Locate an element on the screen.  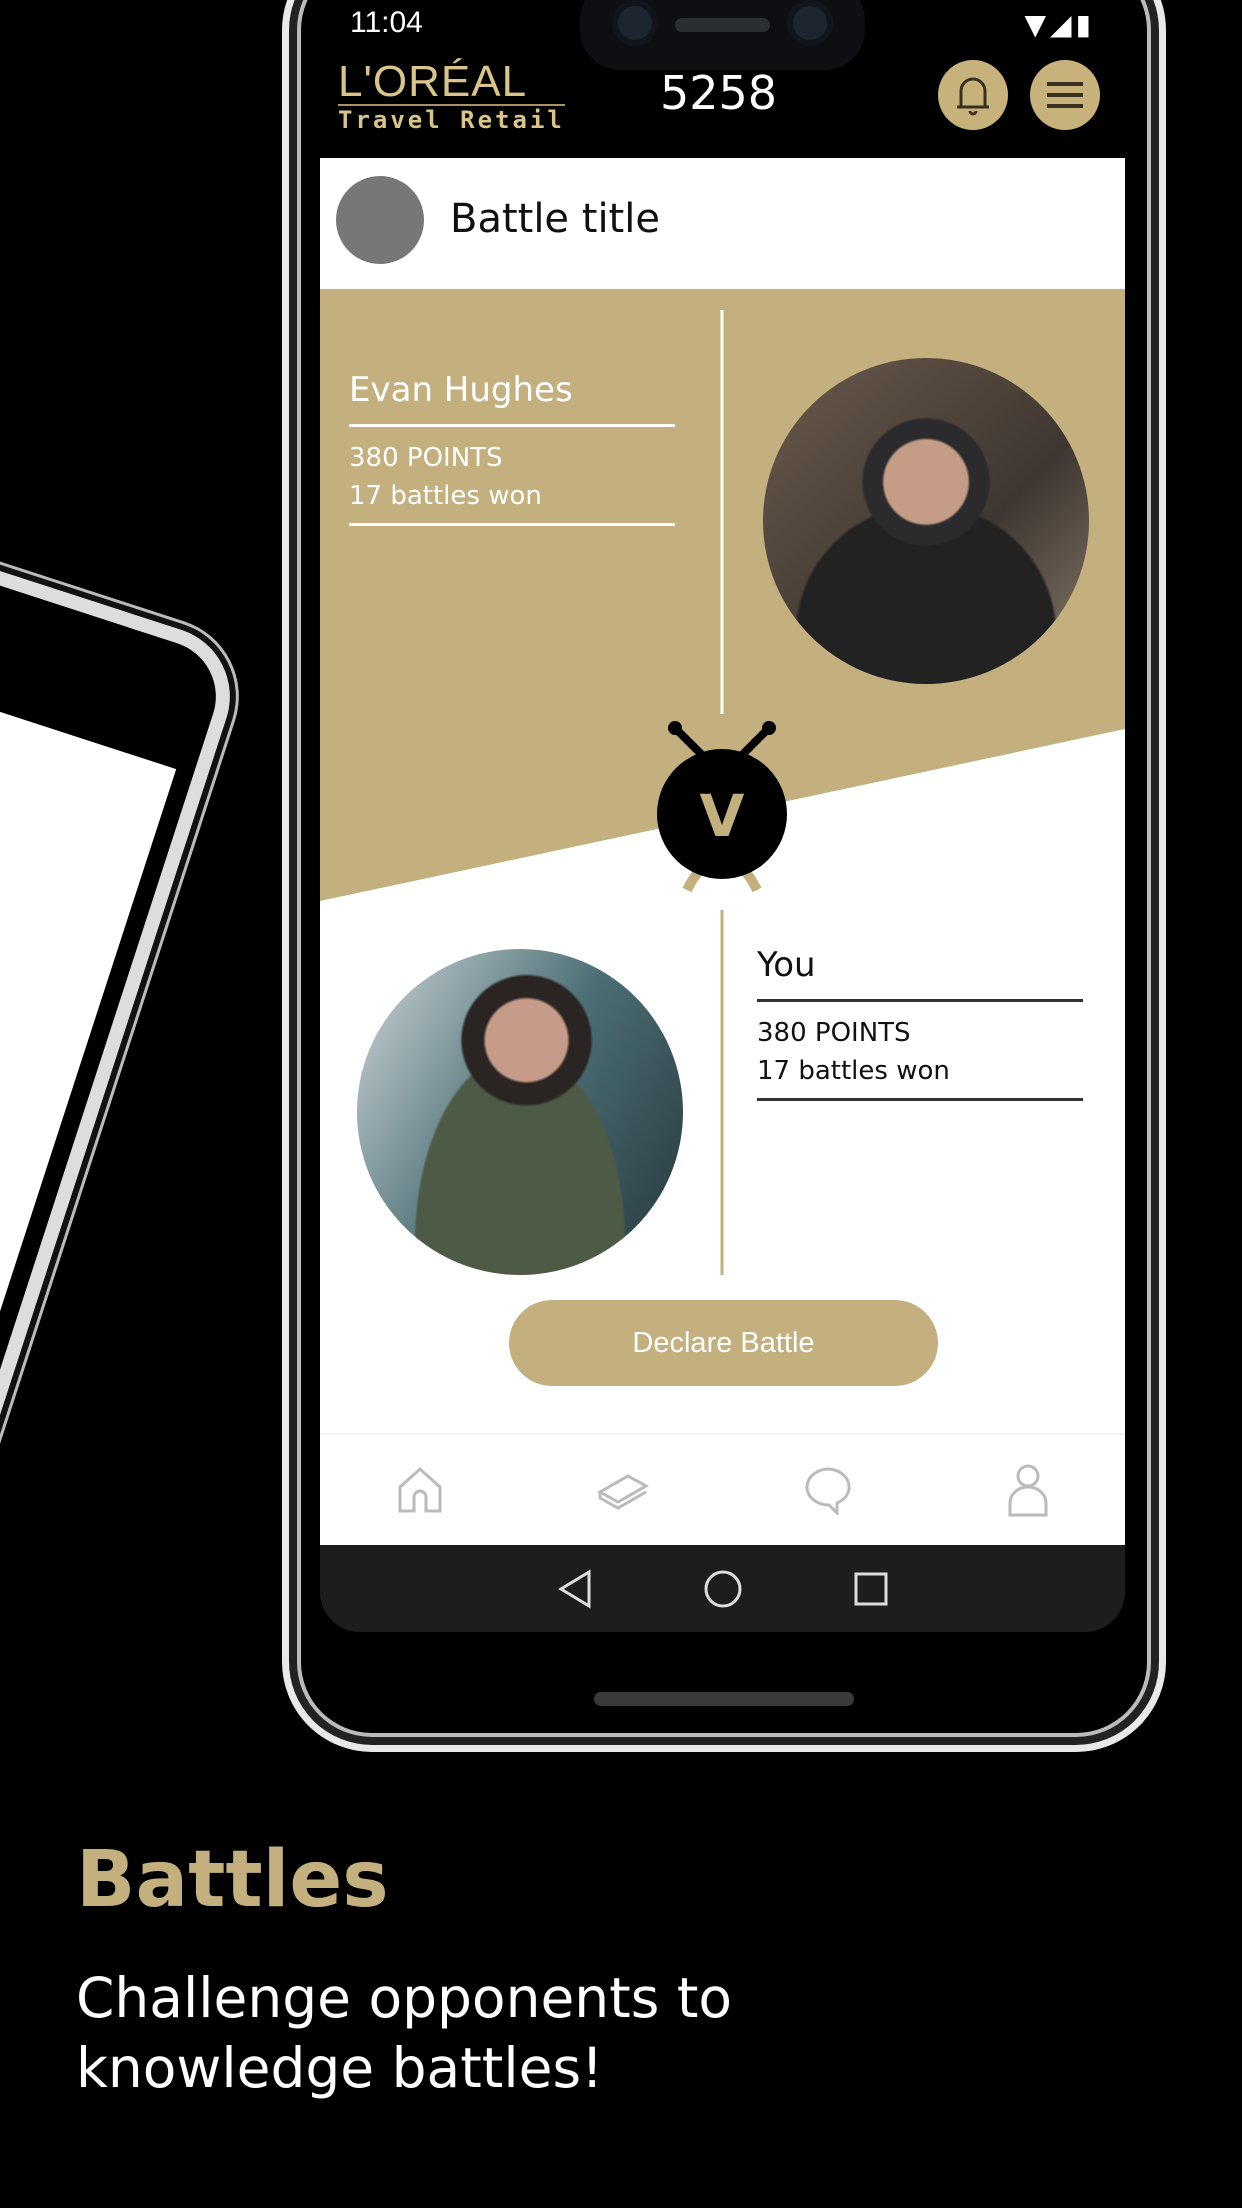
menu-button is located at coordinates (1065, 95).